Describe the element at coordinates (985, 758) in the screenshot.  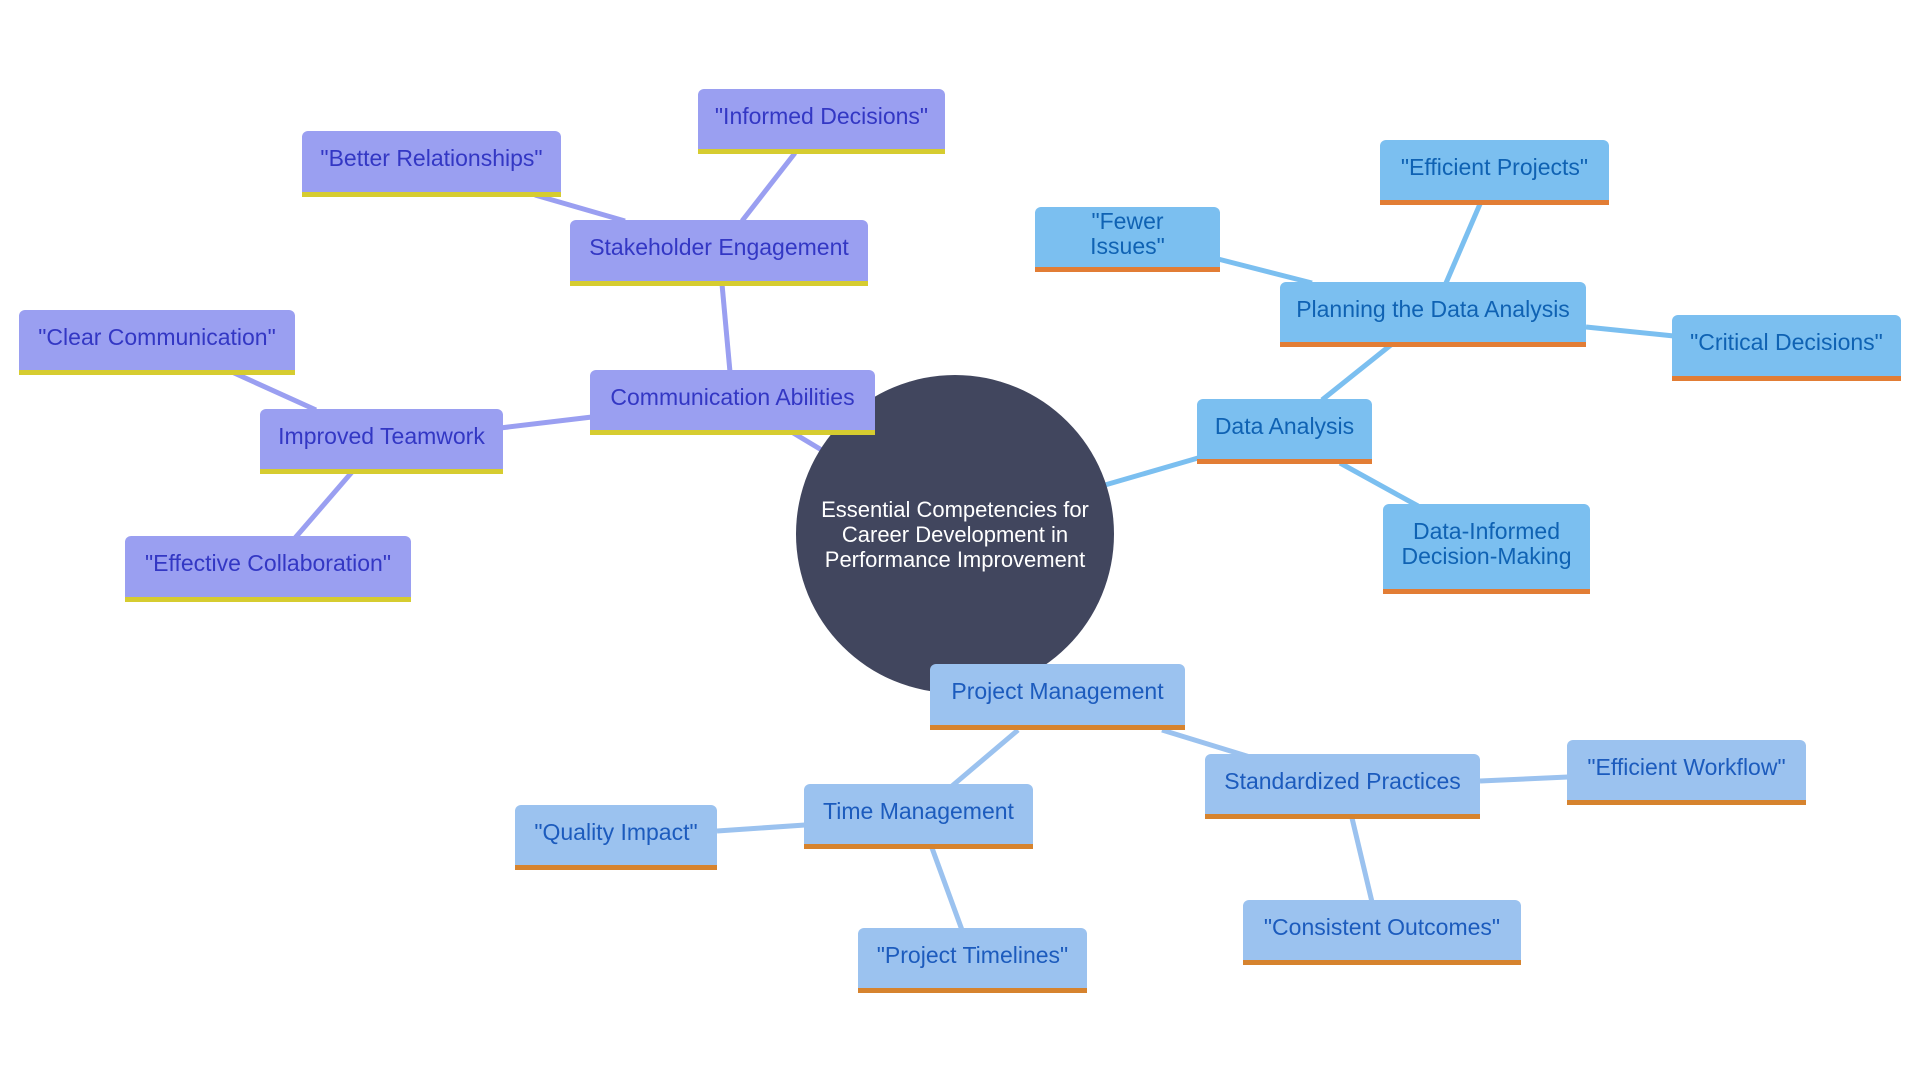
I see `edge-pm-time-management` at that location.